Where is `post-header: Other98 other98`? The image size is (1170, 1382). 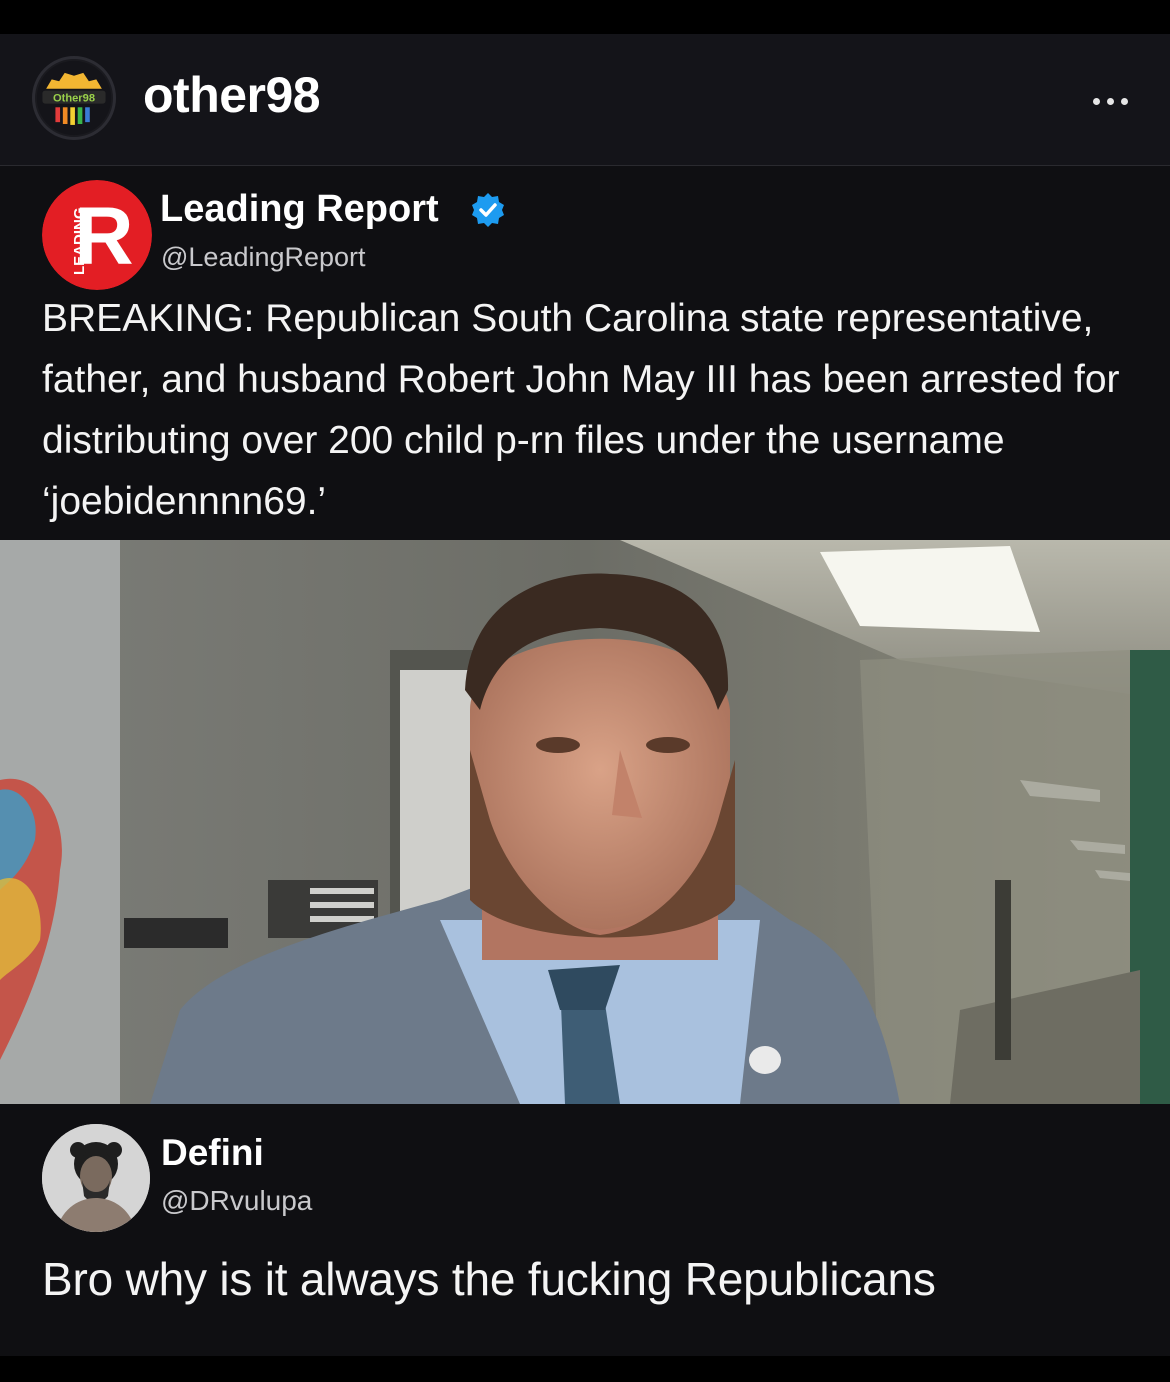
post-header: Other98 other98 is located at coordinates (585, 100).